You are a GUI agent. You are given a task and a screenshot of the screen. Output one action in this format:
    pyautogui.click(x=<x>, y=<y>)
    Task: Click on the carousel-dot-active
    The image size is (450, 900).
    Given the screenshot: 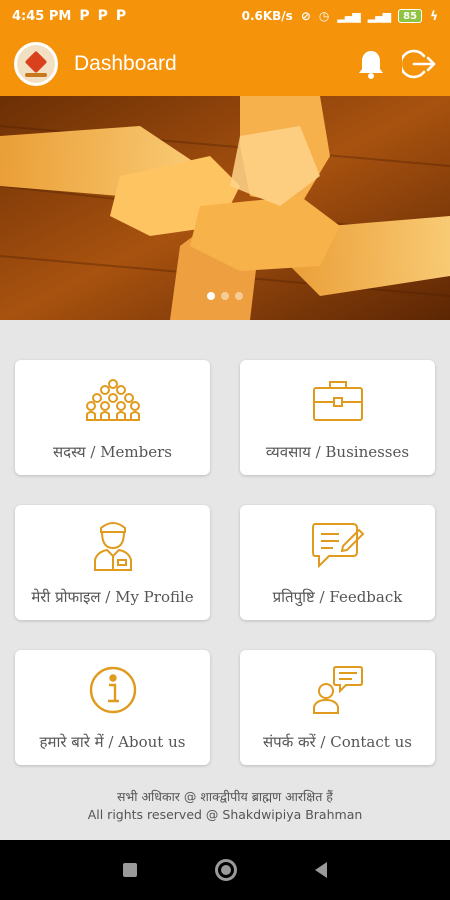 What is the action you would take?
    pyautogui.click(x=211, y=296)
    